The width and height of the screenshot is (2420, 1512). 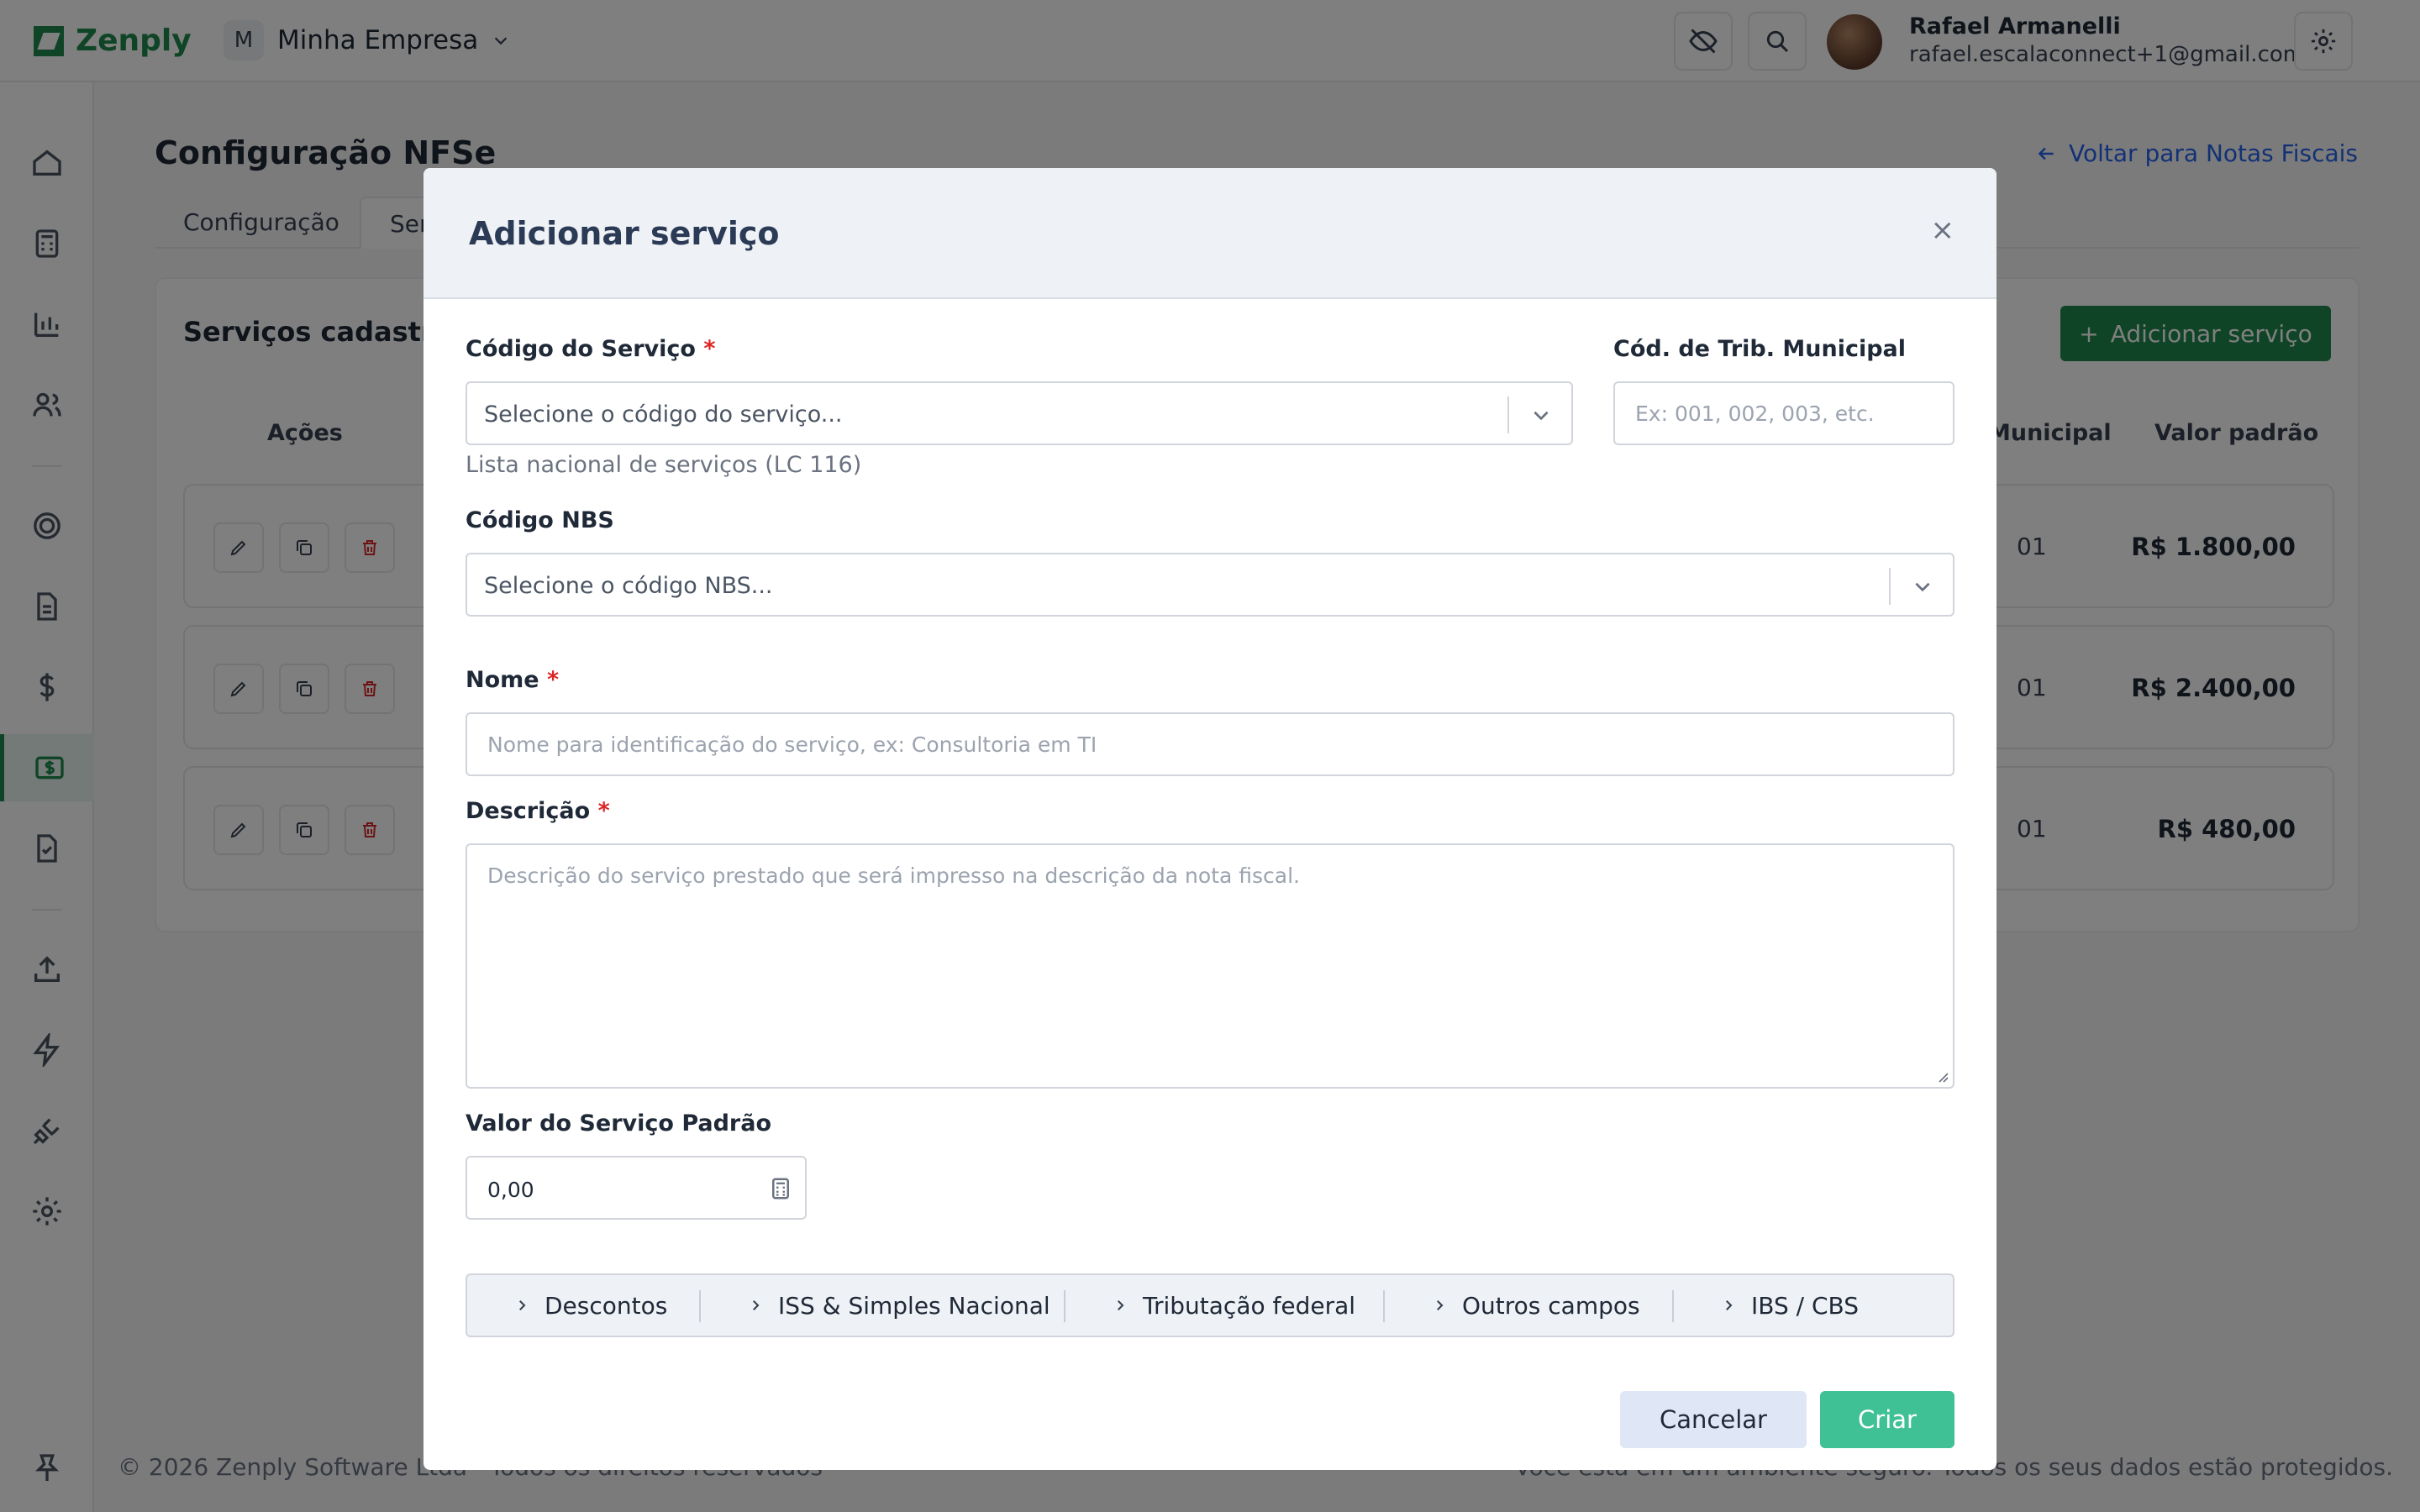 What do you see at coordinates (511, 1190) in the screenshot?
I see `default-value-text: 0,00` at bounding box center [511, 1190].